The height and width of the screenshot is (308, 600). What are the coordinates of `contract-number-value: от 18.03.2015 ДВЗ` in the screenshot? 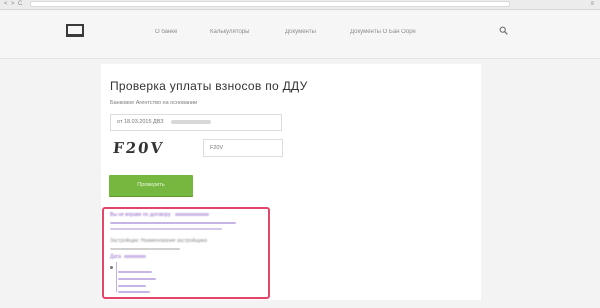 It's located at (140, 122).